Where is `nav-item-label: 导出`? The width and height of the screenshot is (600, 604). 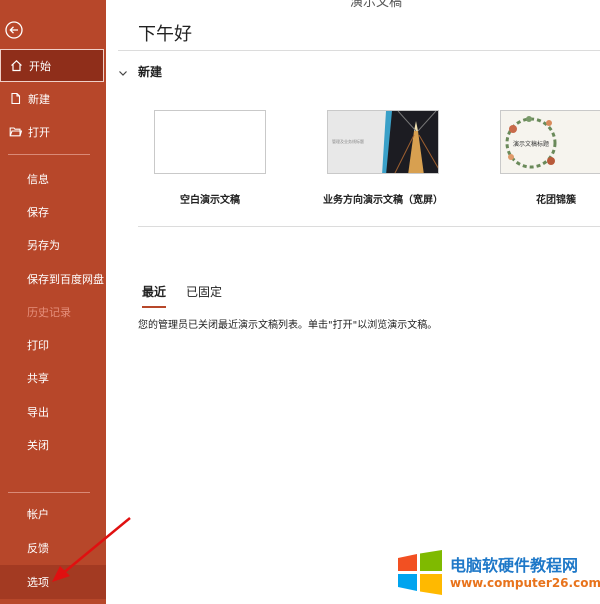 nav-item-label: 导出 is located at coordinates (38, 412).